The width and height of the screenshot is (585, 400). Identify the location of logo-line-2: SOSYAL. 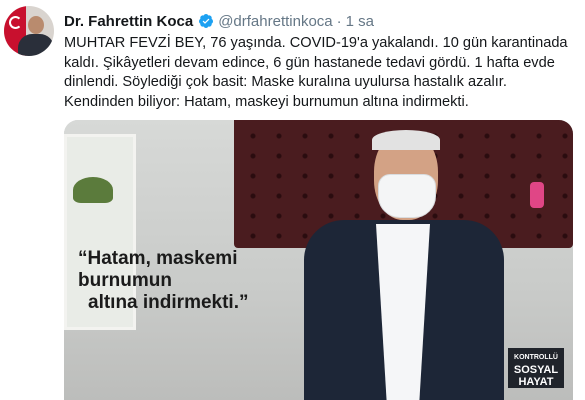
(536, 370).